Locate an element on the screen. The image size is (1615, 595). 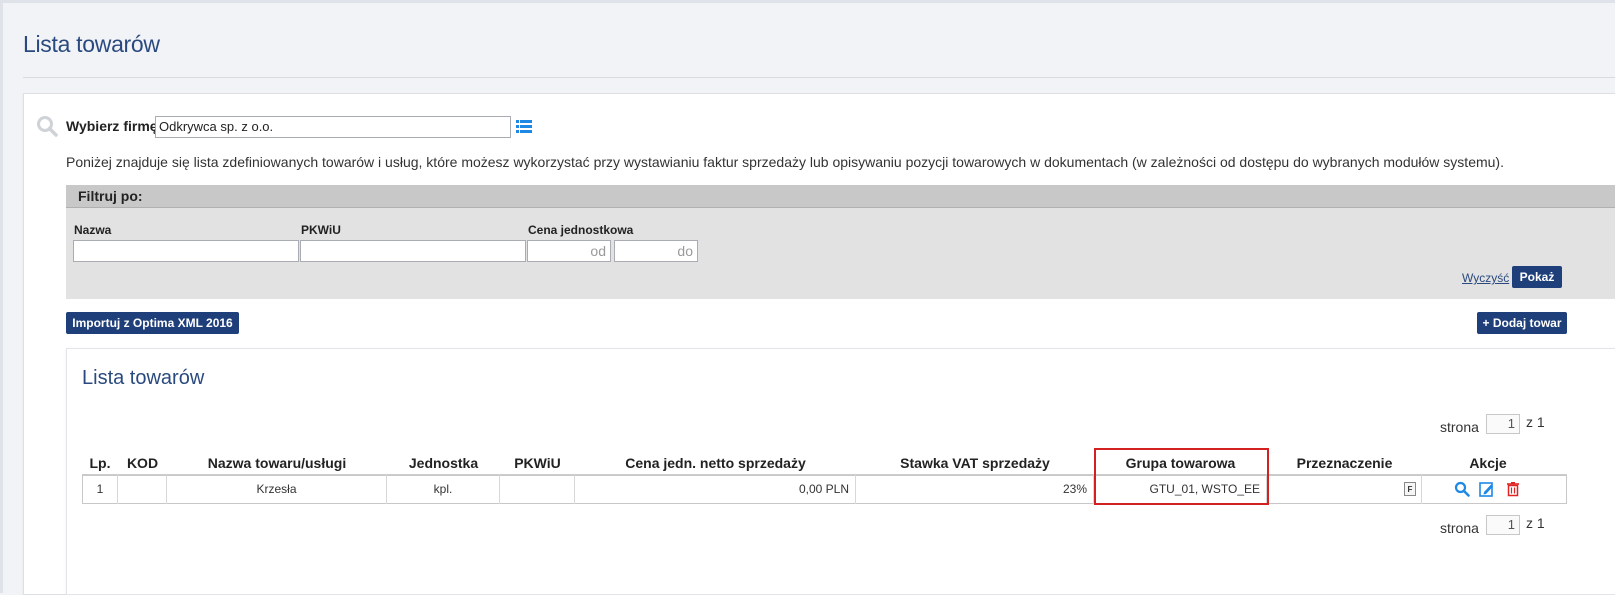
col-price: Cena jedn. netto sprzedaży is located at coordinates (715, 463).